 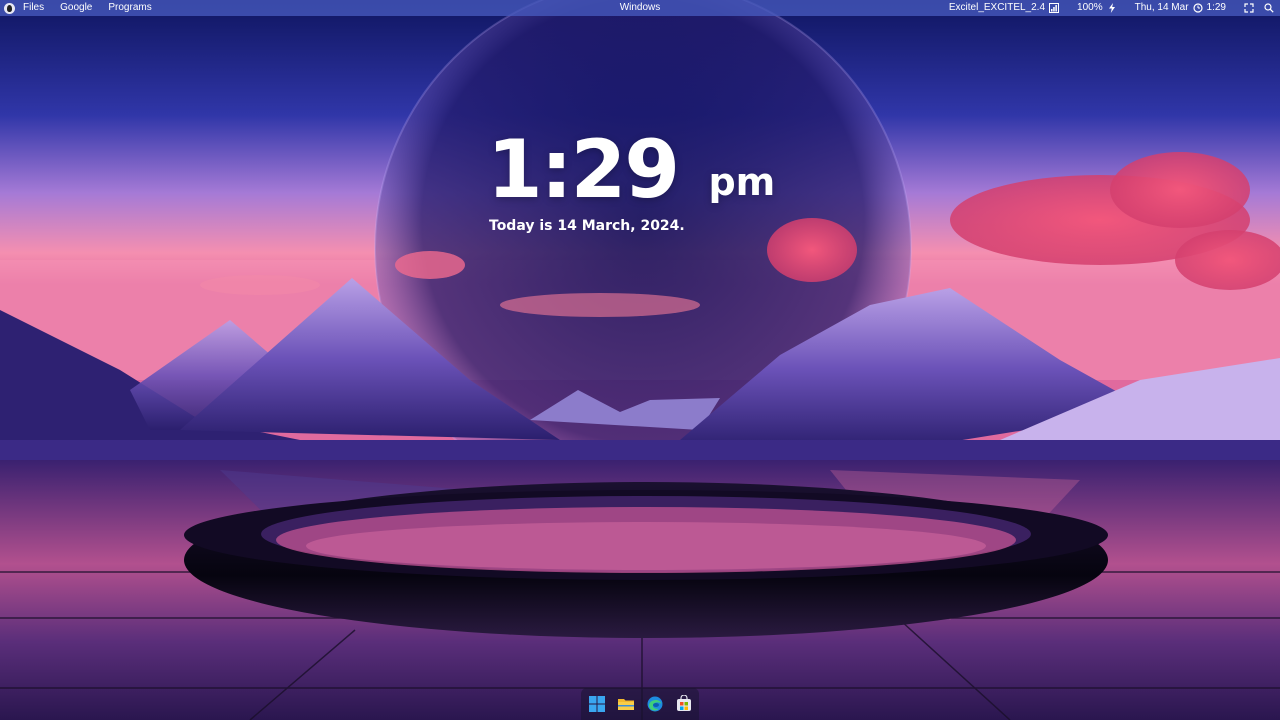 I want to click on fullscreen-icon, so click(x=1249, y=8).